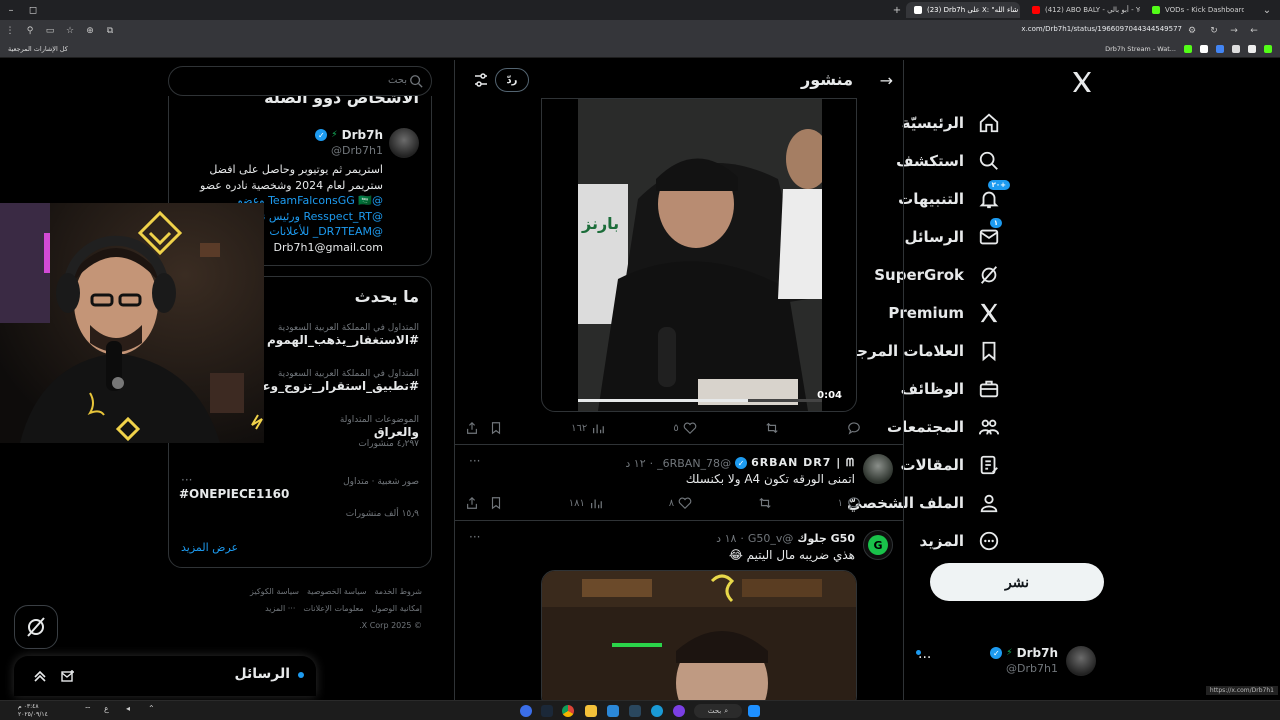 The height and width of the screenshot is (720, 1280). I want to click on nav-home: الرئيسيّة, so click(951, 123).